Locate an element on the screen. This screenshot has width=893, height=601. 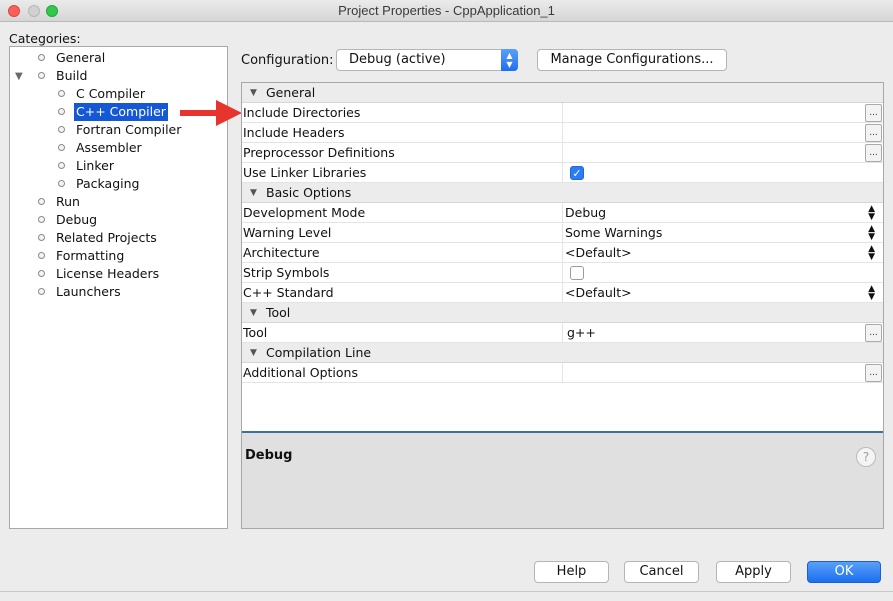
annotation-arrow-icon is located at coordinates (211, 113).